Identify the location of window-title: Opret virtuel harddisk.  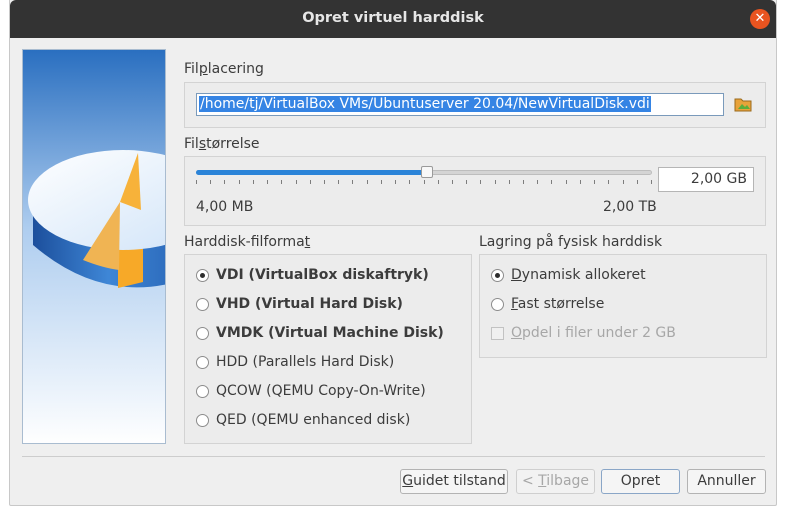
(393, 18).